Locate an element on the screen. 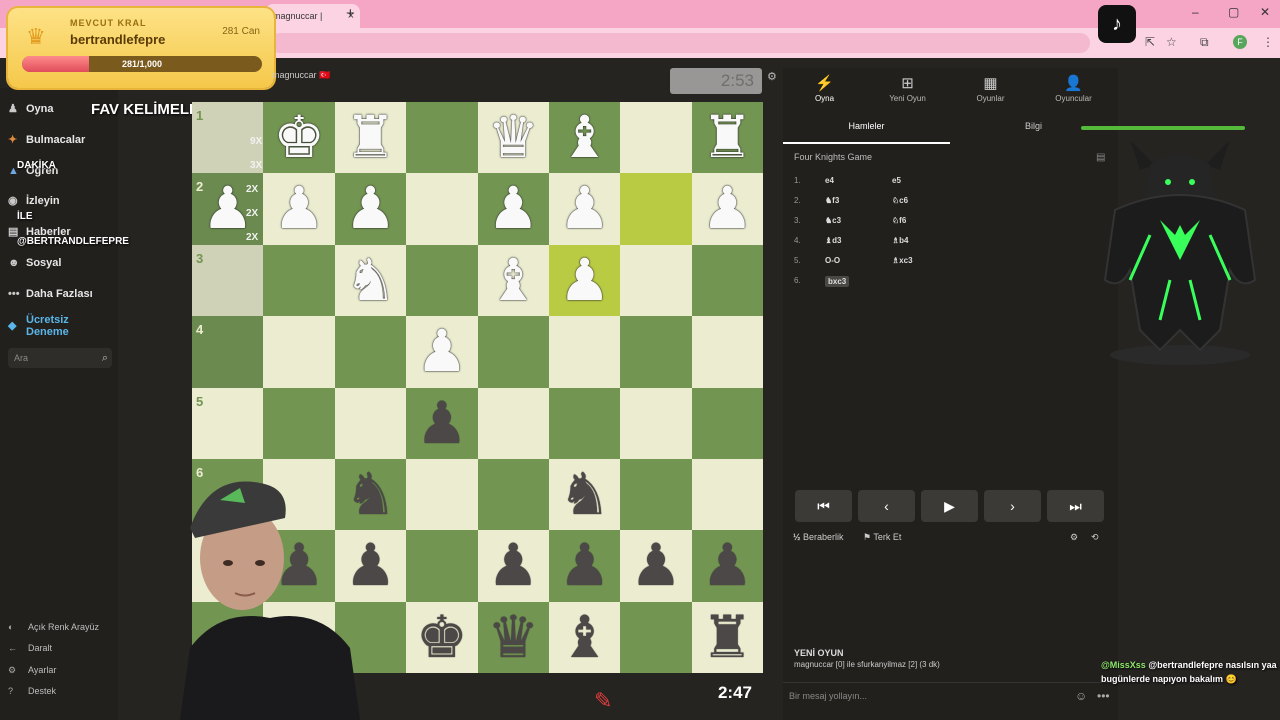  sidebar-footer-help: ? Destek is located at coordinates (32, 691).